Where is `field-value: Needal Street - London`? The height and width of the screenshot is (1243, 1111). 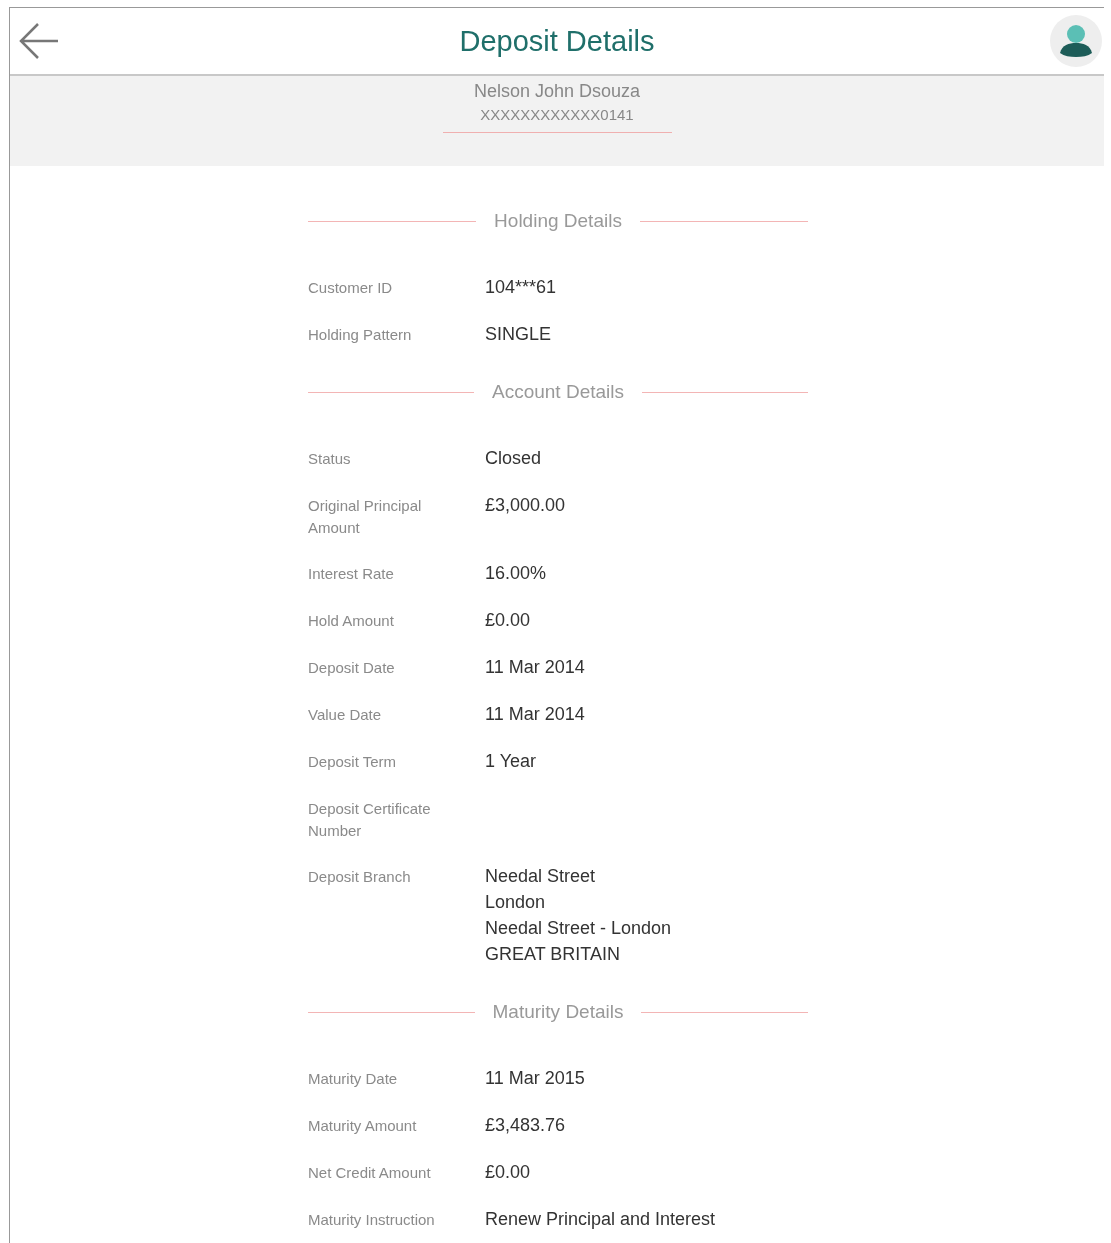
field-value: Needal Street - London is located at coordinates (579, 928).